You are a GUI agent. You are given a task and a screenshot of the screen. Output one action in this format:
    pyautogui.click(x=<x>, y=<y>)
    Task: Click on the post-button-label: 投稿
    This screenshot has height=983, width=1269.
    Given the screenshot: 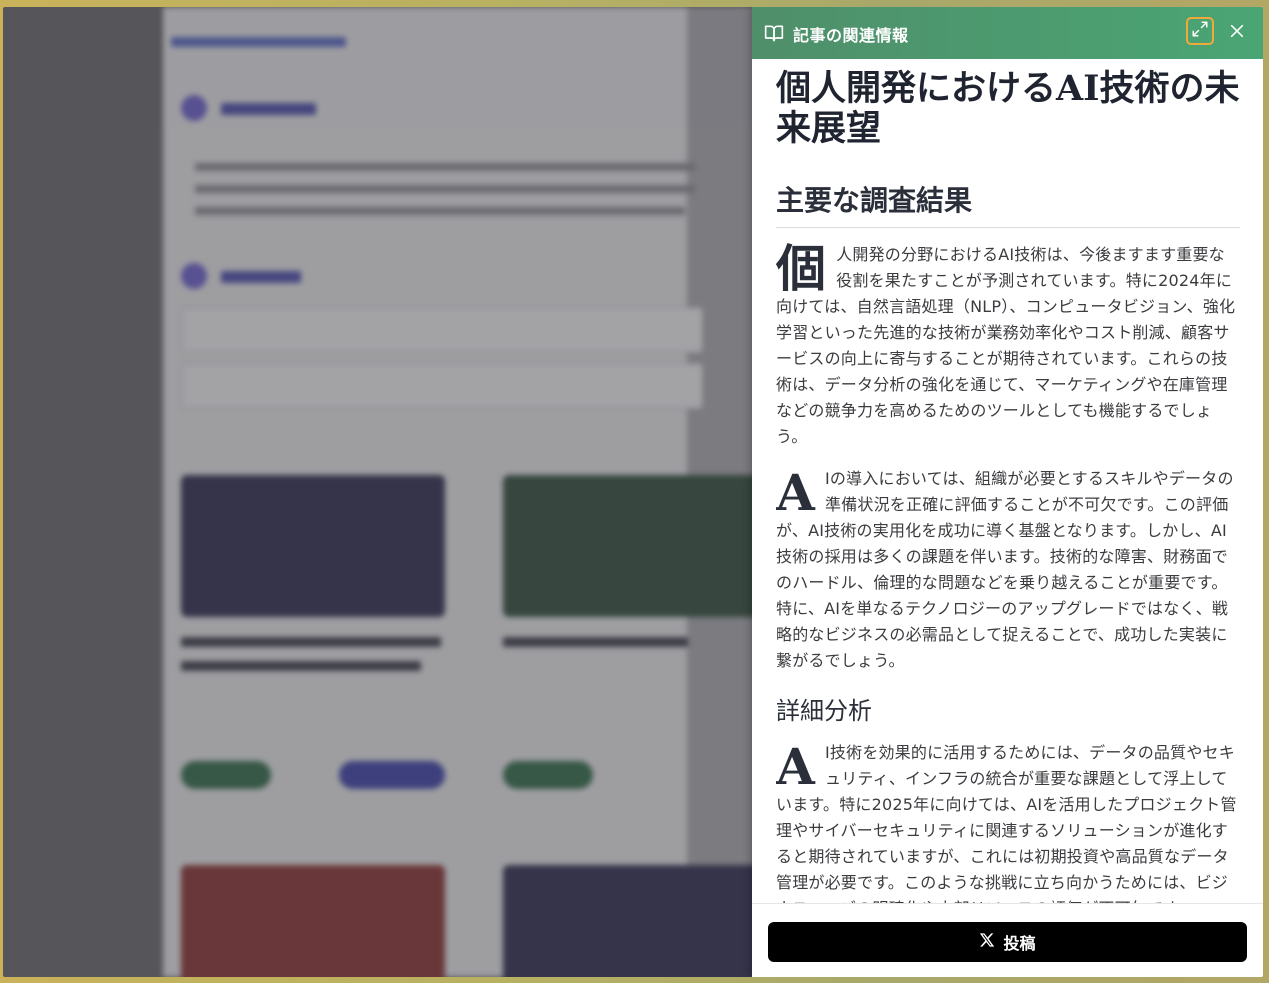 What is the action you would take?
    pyautogui.click(x=1019, y=943)
    